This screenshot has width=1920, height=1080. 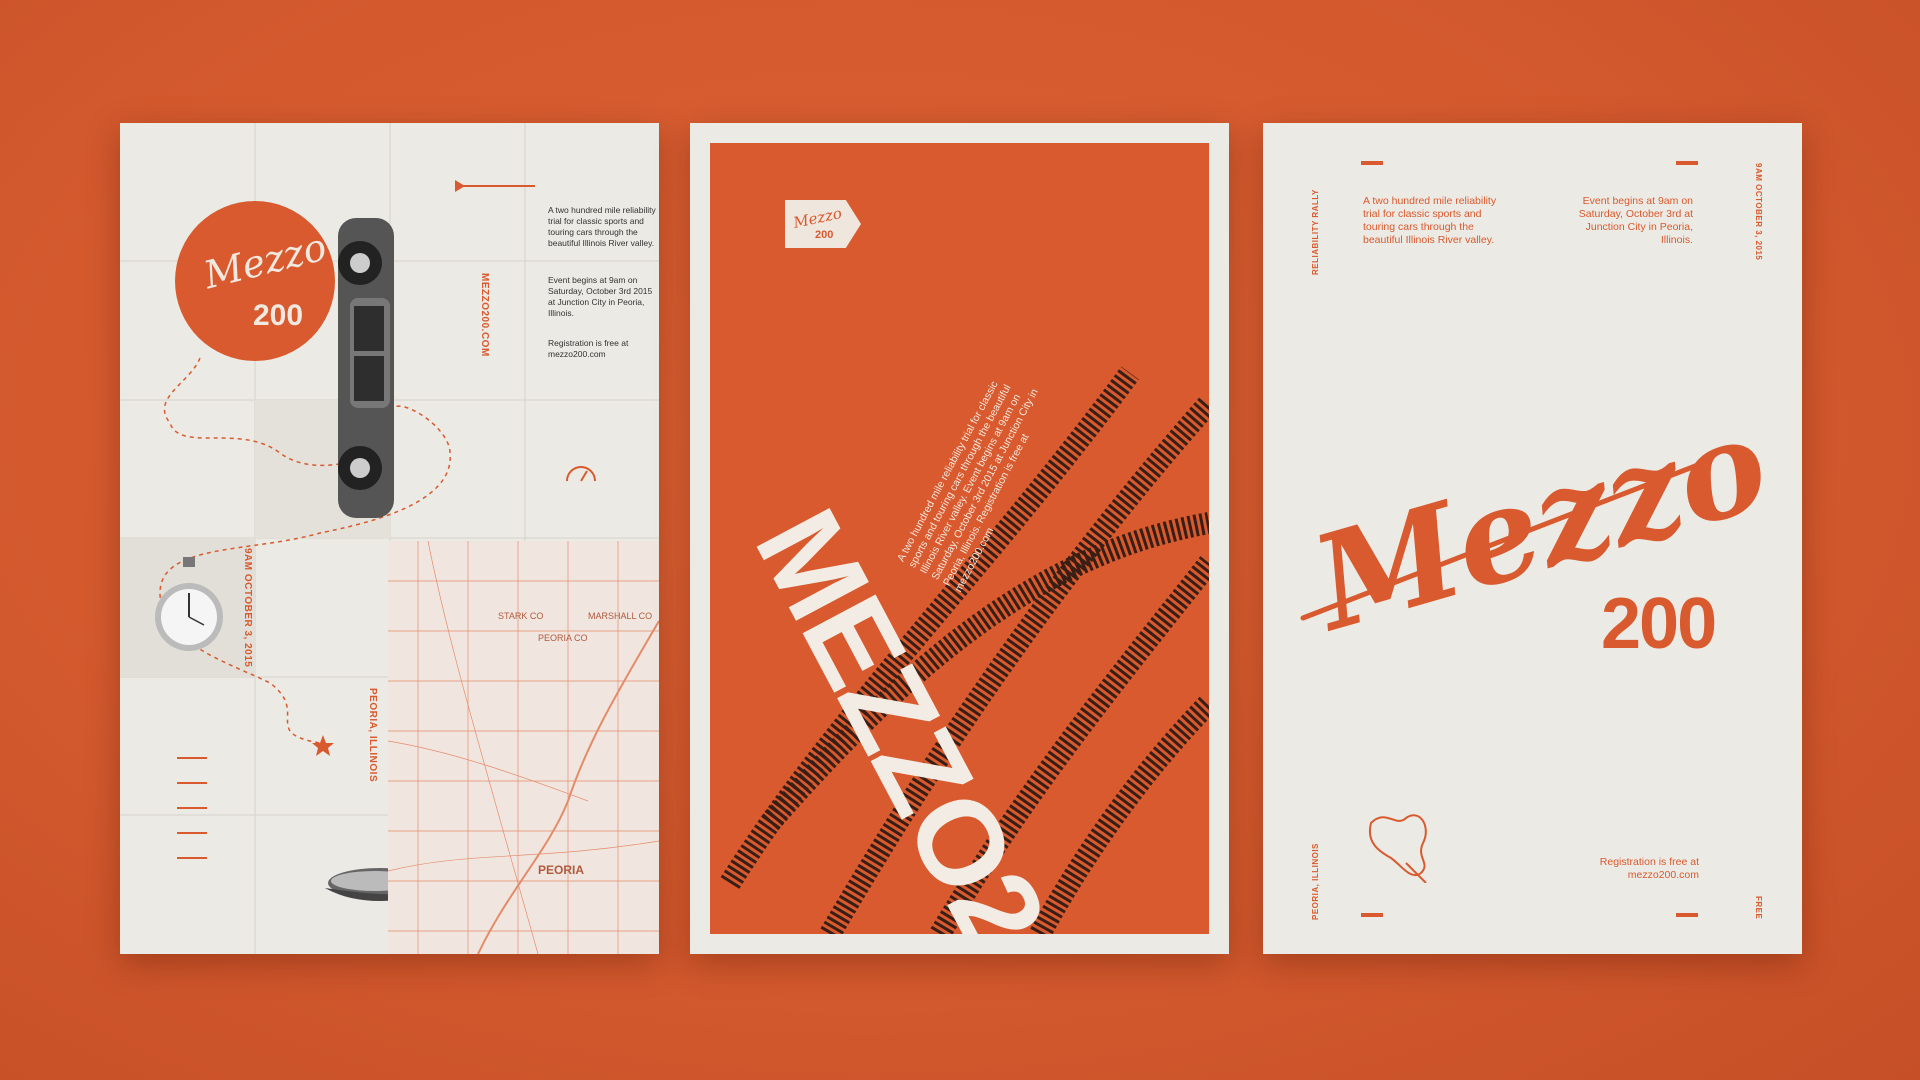 I want to click on map-section: STARK CO PEORIA CO MARSHALL CO PEORIA, so click(x=523, y=747).